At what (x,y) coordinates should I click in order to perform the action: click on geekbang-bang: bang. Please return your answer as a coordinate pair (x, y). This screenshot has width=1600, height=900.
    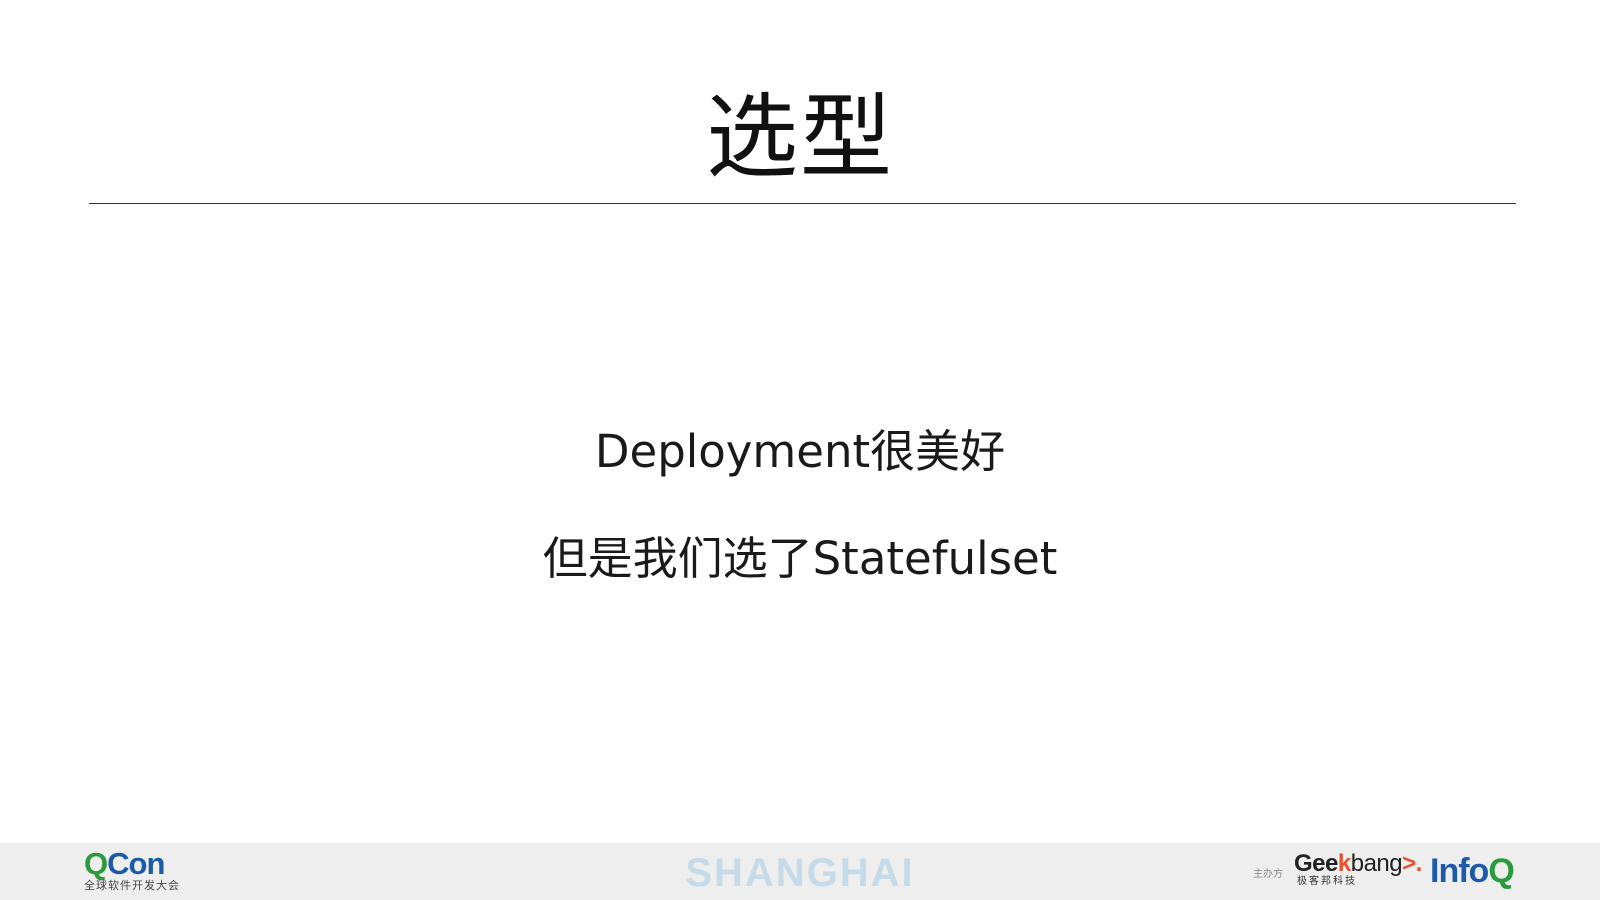
    Looking at the image, I should click on (1376, 863).